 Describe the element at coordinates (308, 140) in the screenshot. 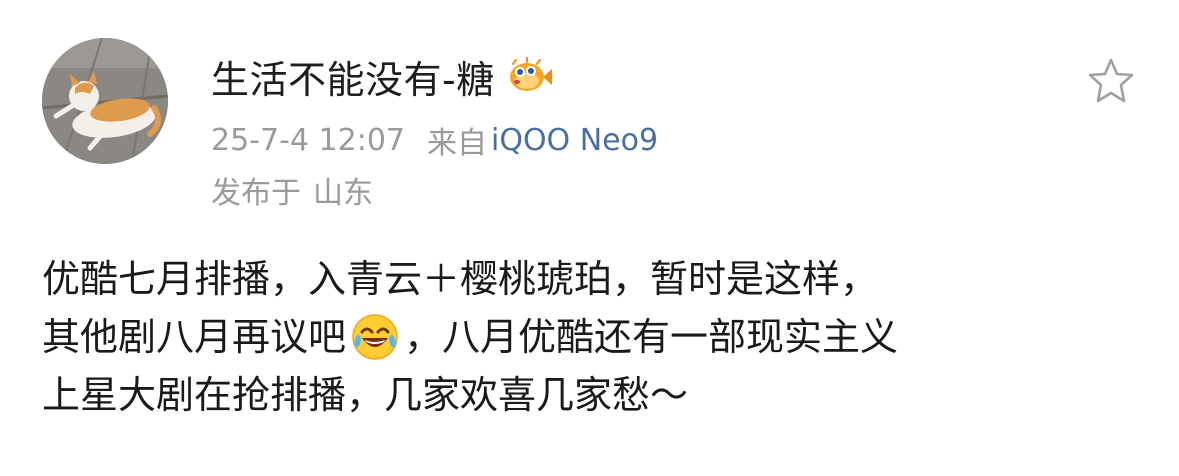

I see `timestamp: 25-7-4 12:07` at that location.